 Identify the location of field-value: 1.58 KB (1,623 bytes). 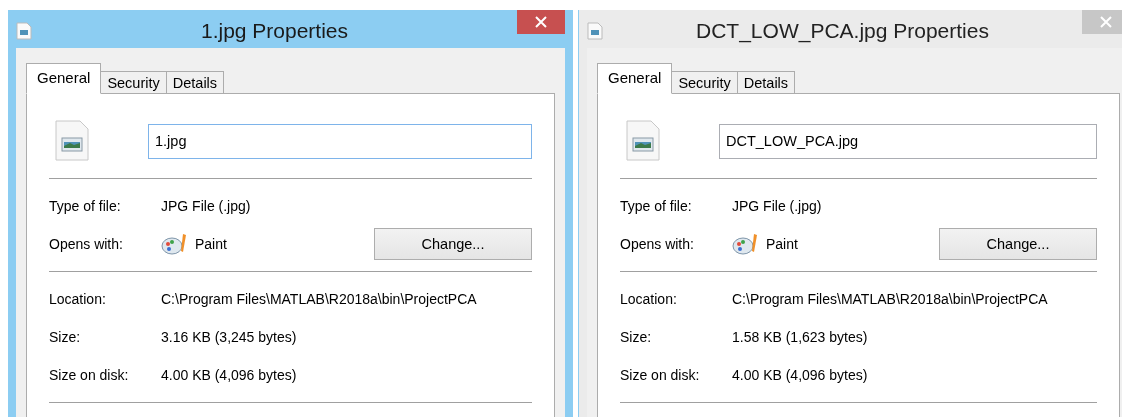
(800, 337).